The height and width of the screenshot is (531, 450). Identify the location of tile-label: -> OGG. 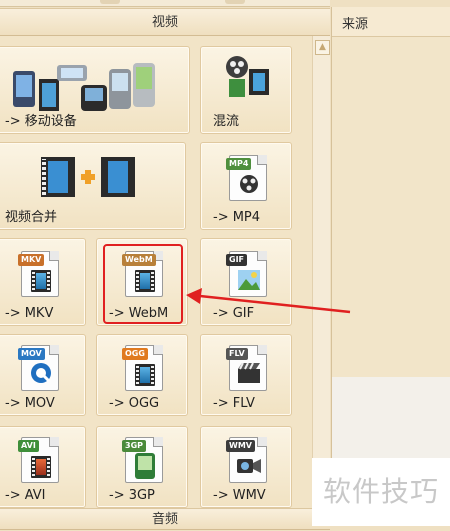
(134, 403).